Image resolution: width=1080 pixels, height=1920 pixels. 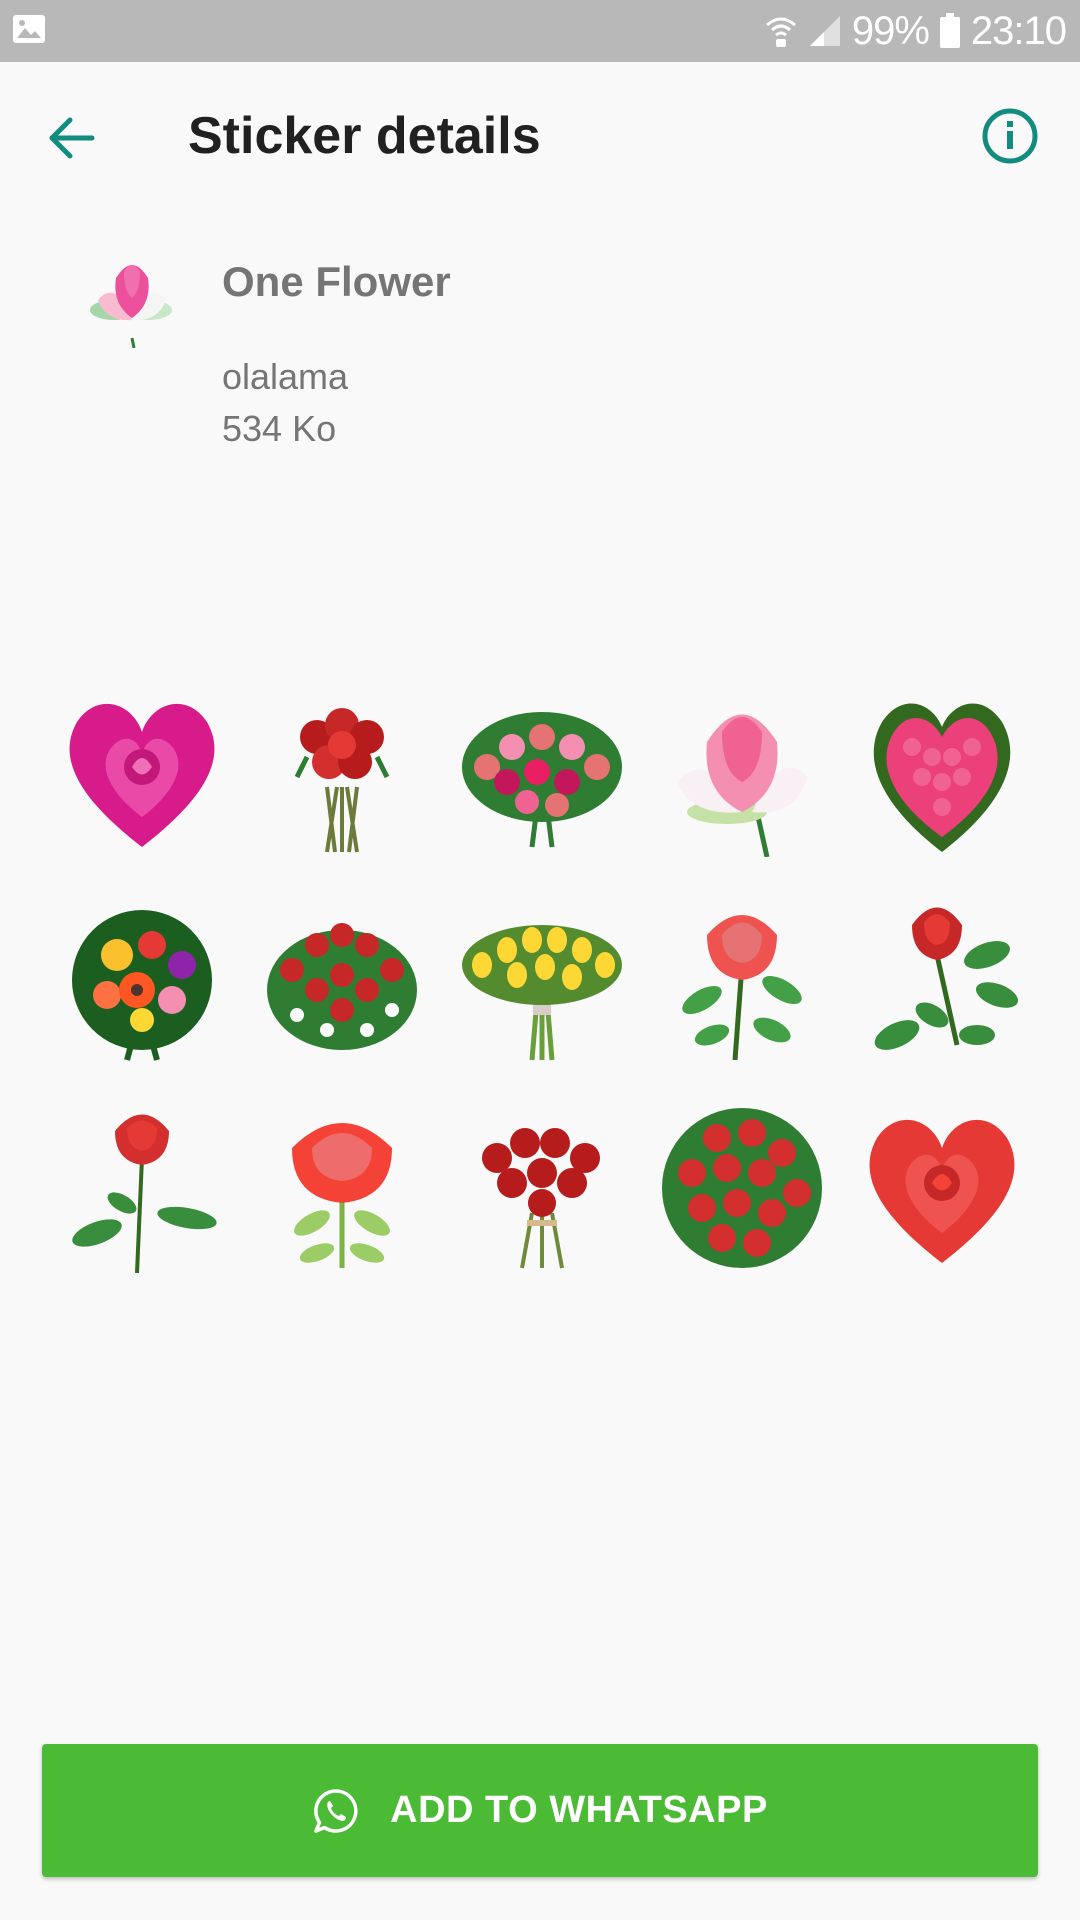 I want to click on yellow-tulip-bouquet-sticker, so click(x=542, y=993).